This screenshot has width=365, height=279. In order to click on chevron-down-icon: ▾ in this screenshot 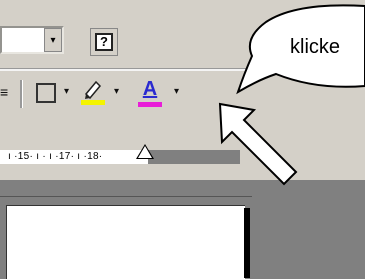, I will do `click(53, 40)`.